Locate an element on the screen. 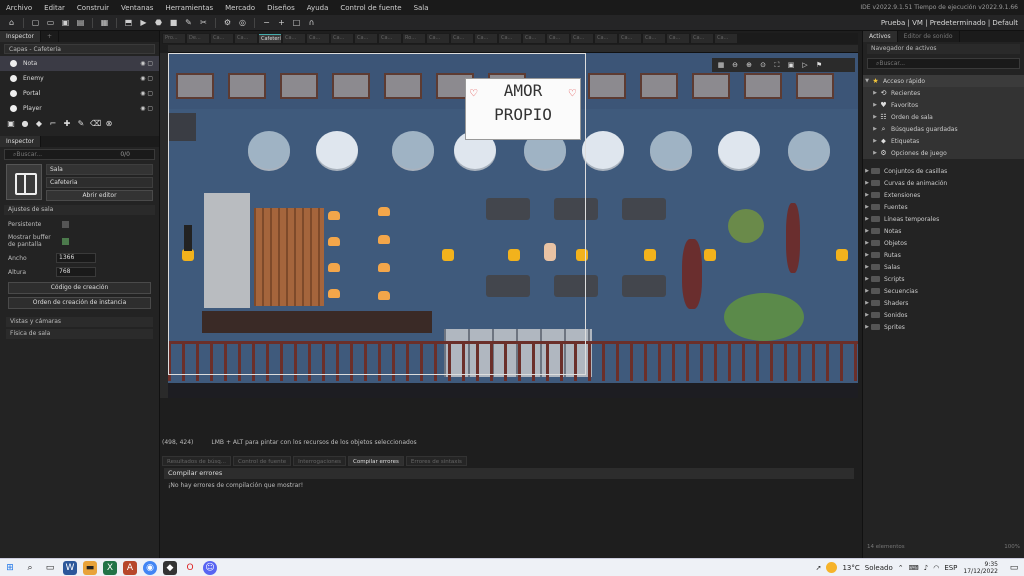 Image resolution: width=1024 pixels, height=576 pixels. zoom-out-icon: ⊖ is located at coordinates (735, 65).